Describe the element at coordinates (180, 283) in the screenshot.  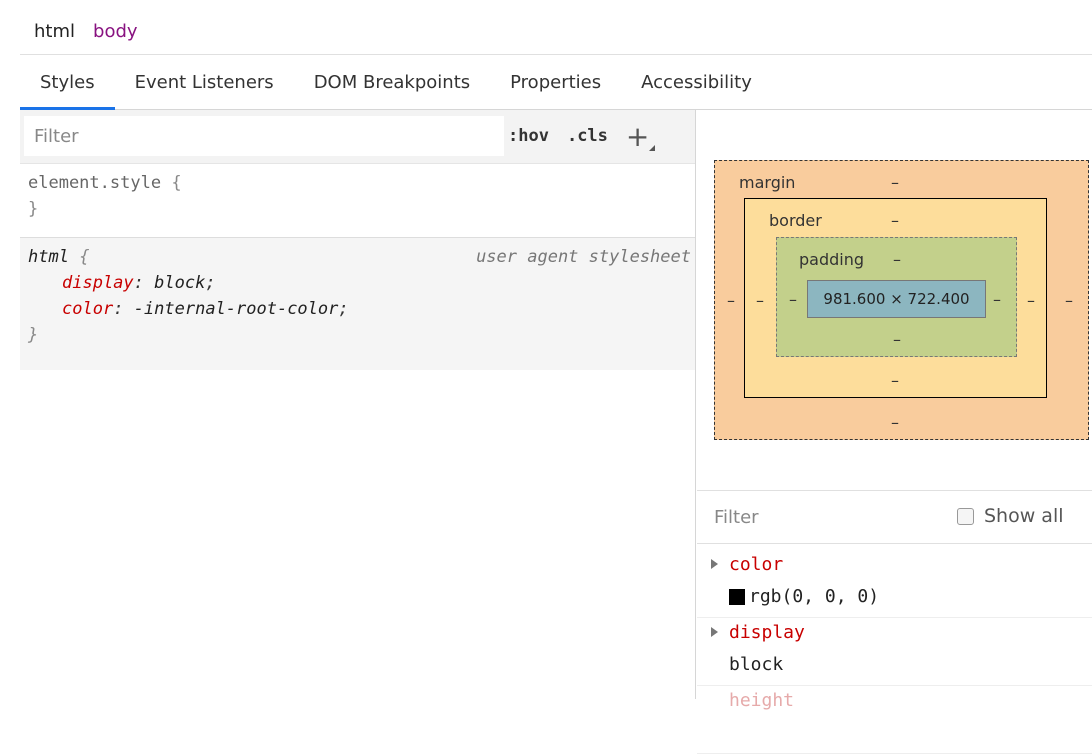
I see `property-value: block` at that location.